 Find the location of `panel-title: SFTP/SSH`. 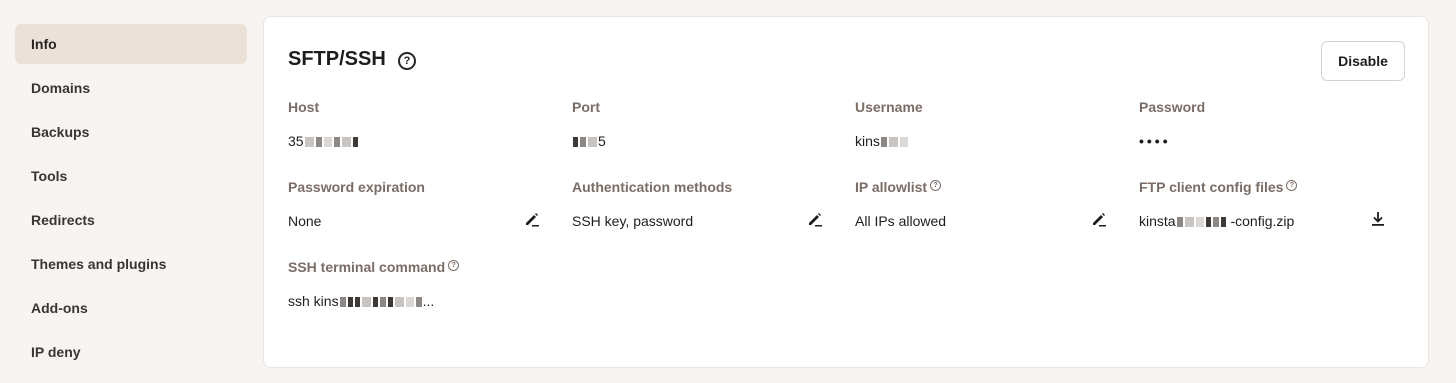

panel-title: SFTP/SSH is located at coordinates (337, 59).